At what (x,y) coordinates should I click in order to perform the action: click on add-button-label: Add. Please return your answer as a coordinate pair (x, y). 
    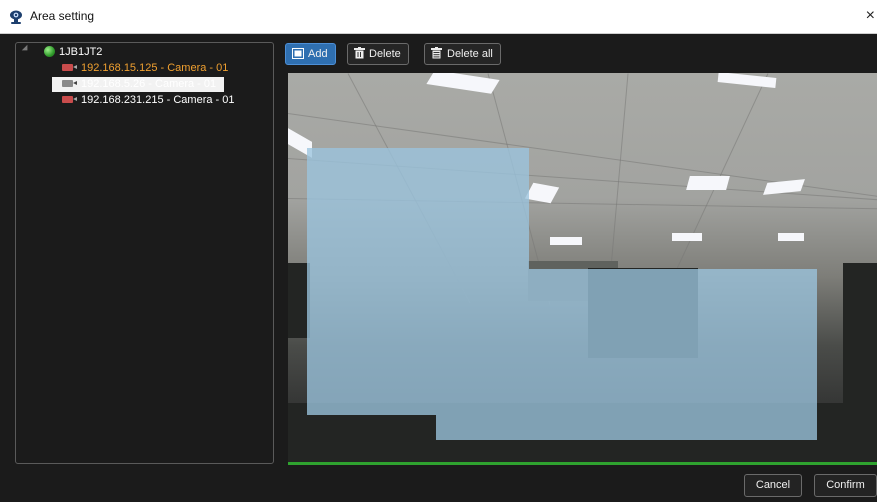
    Looking at the image, I should click on (318, 54).